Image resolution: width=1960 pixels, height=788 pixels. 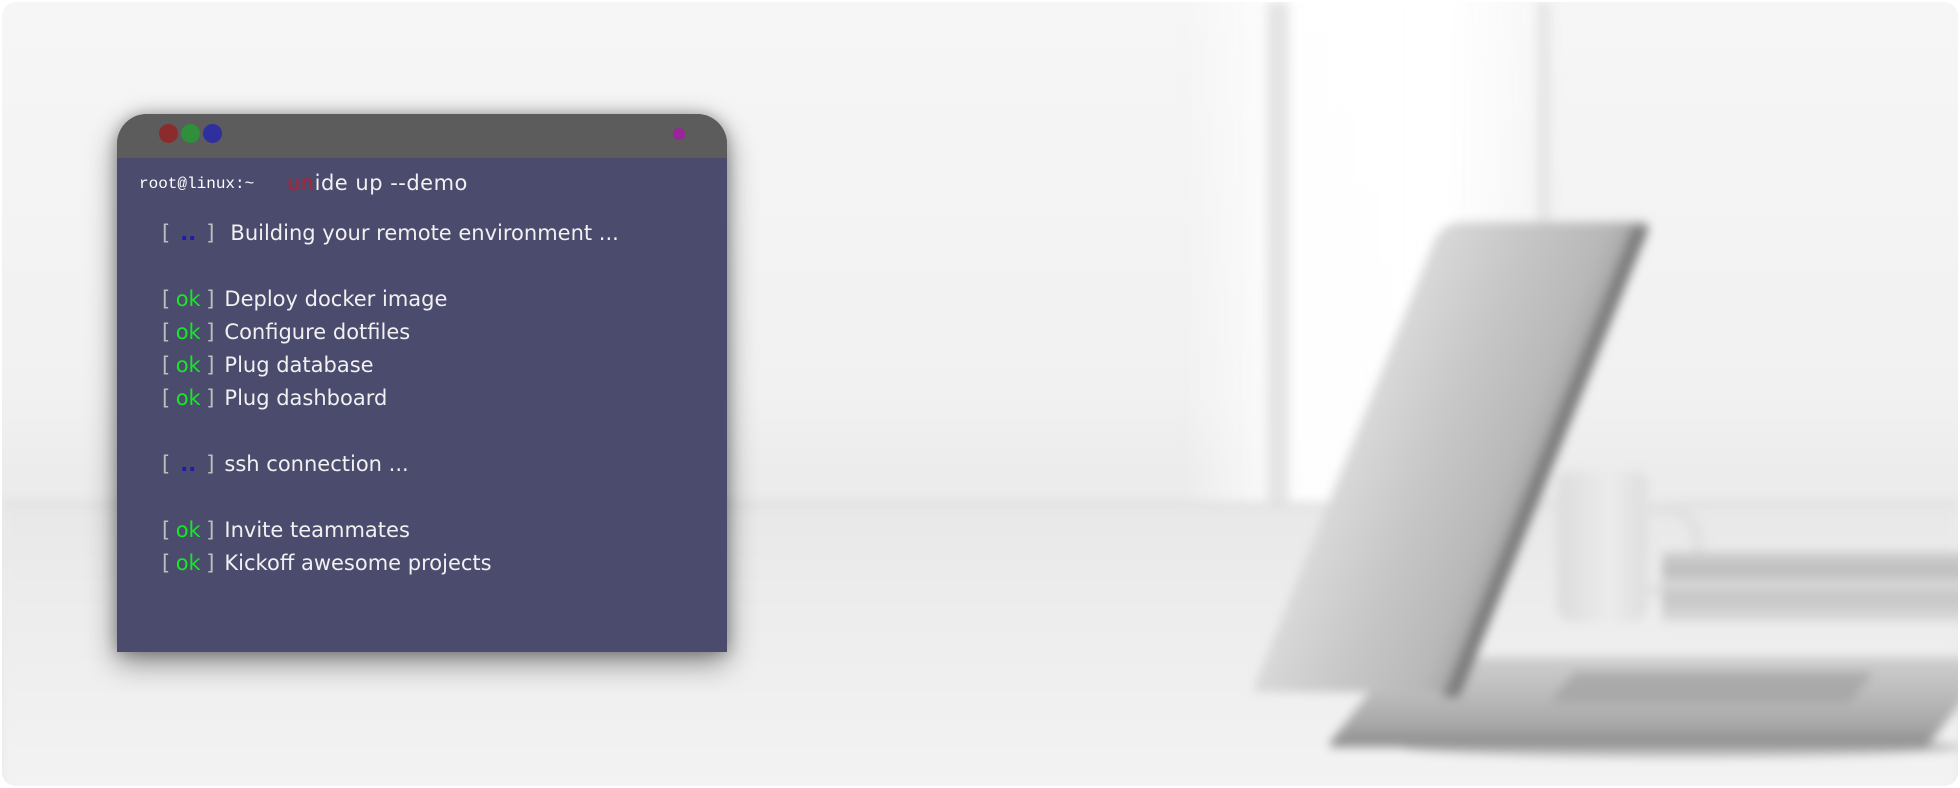 I want to click on output-line: [ok] Plug dashboard, so click(x=274, y=398).